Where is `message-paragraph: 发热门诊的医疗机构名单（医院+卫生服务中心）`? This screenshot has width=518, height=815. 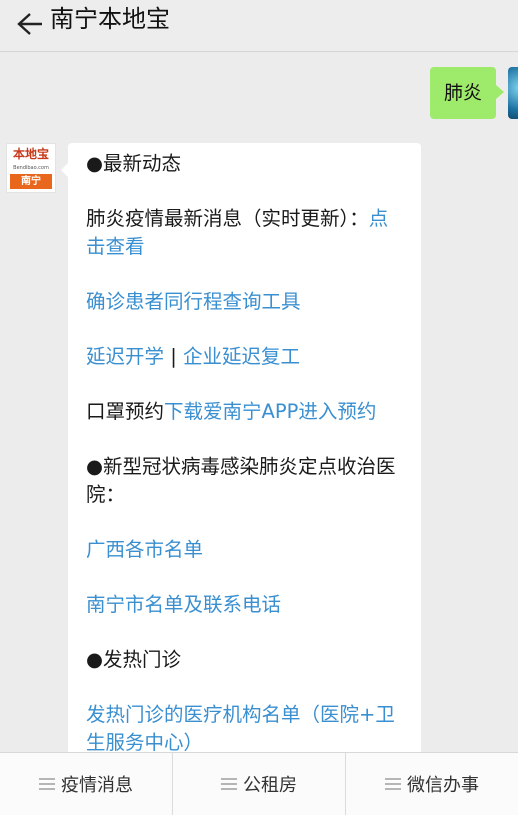
message-paragraph: 发热门诊的医疗机构名单（医院+卫生服务中心） is located at coordinates (244, 727).